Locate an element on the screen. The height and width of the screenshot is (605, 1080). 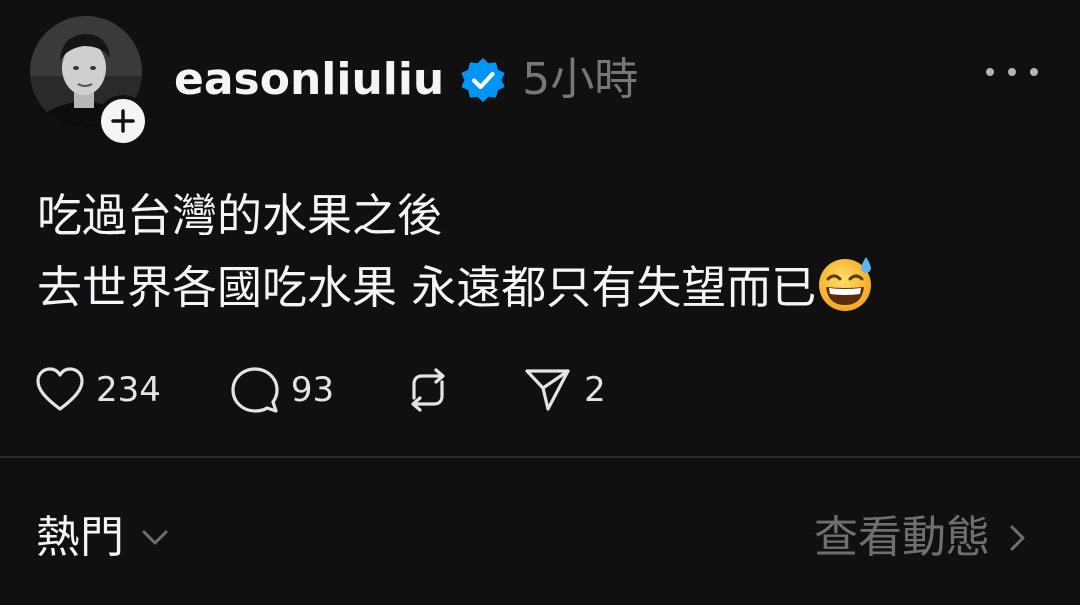
sort-label: 熱門 is located at coordinates (80, 537).